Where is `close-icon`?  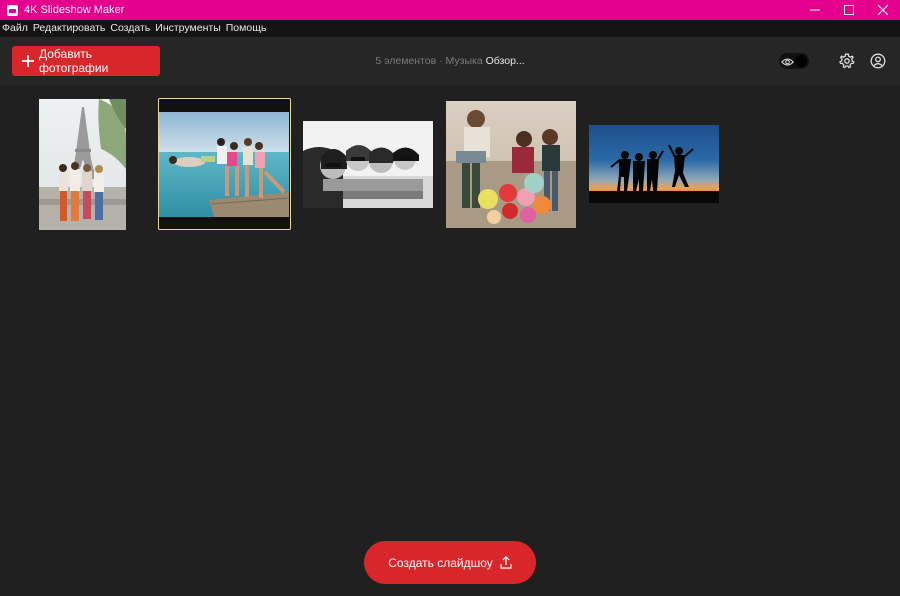 close-icon is located at coordinates (883, 10).